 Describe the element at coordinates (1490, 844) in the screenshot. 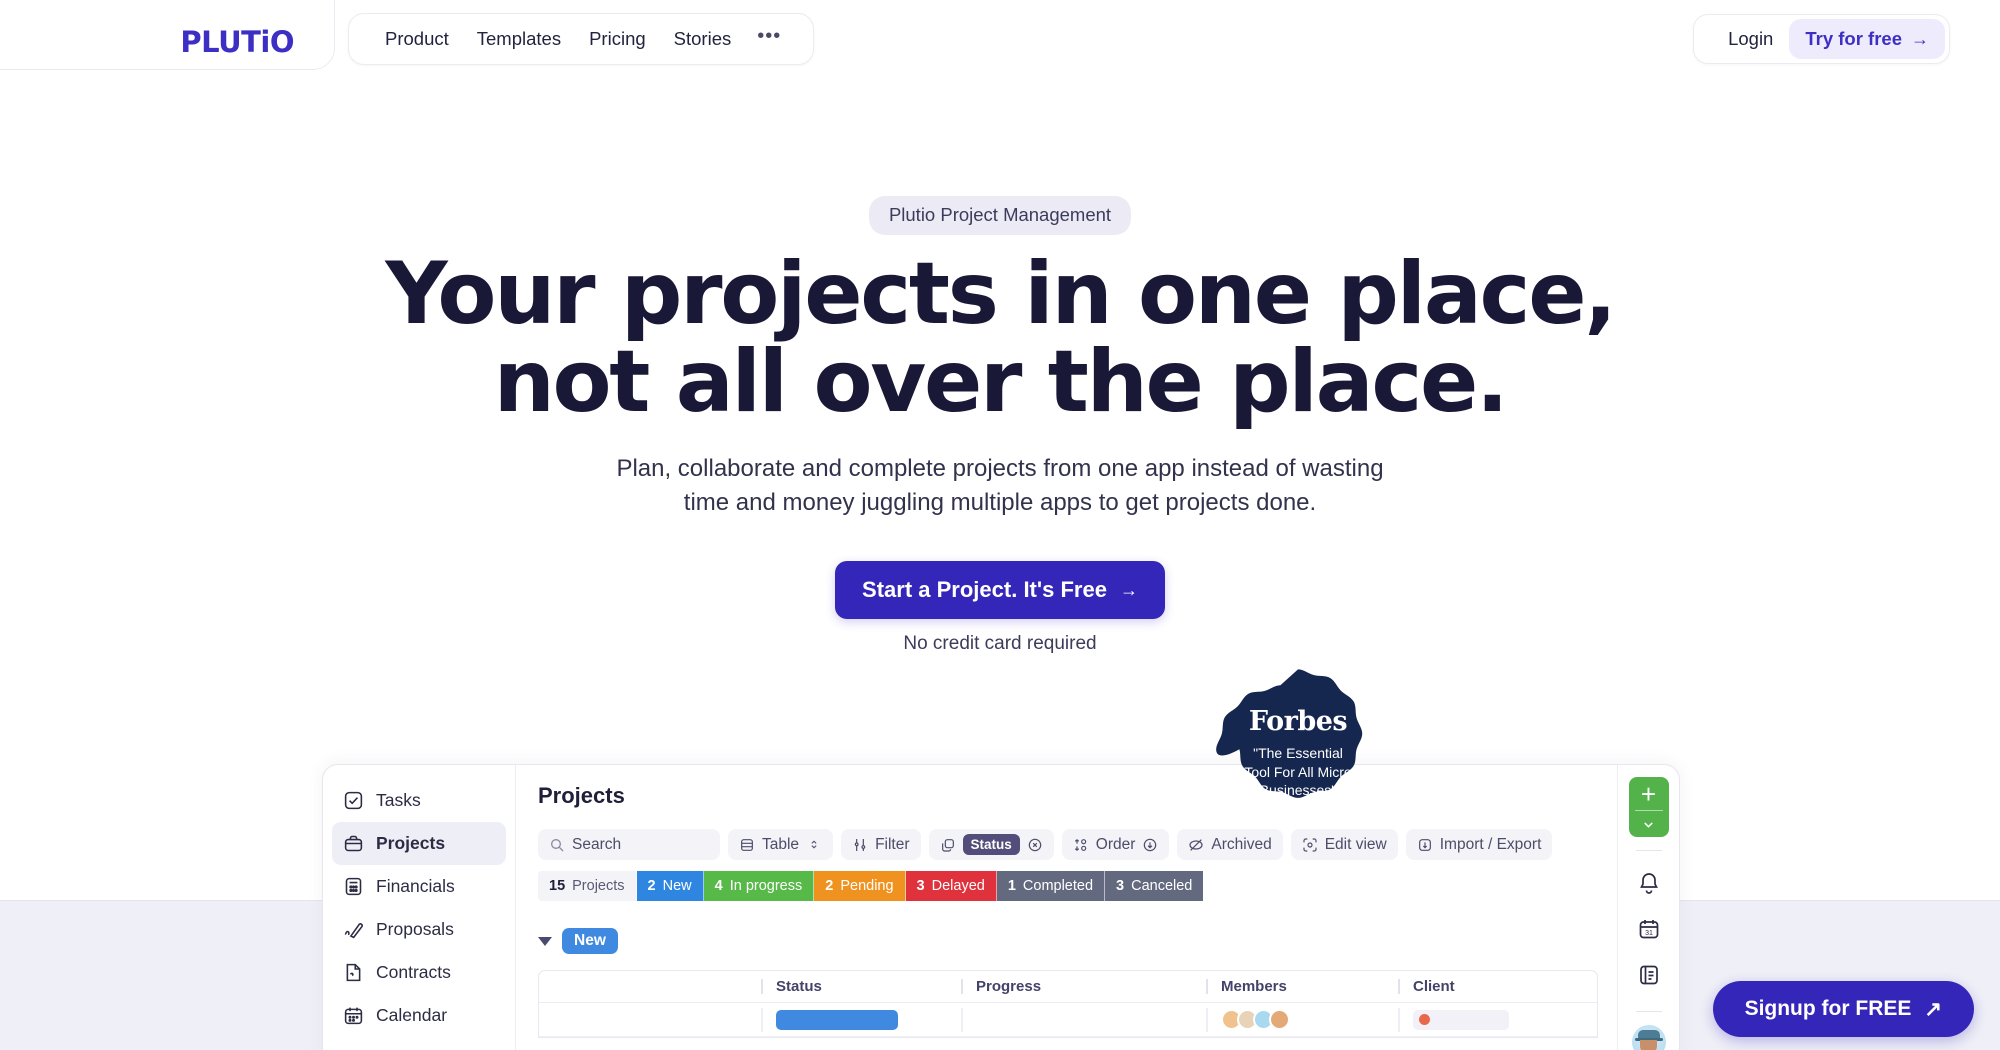

I see `import-export-label: Import / Export` at that location.